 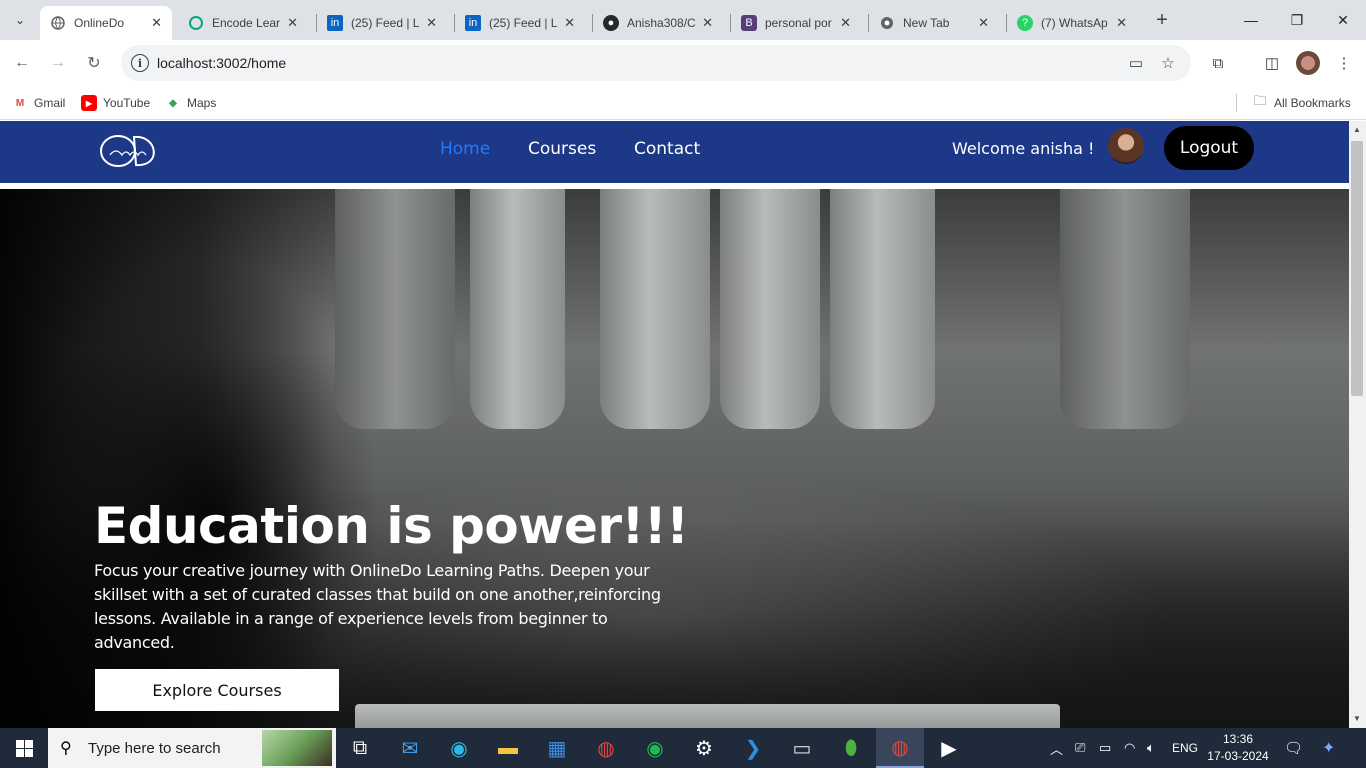 I want to click on bookmark-youtube: ▶ YouTube, so click(x=115, y=103).